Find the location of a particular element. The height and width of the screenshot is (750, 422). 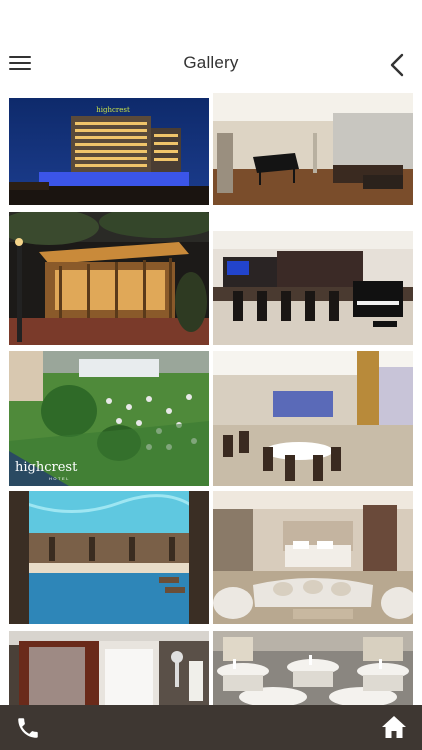

gallery-image-bedroom is located at coordinates (313, 557).